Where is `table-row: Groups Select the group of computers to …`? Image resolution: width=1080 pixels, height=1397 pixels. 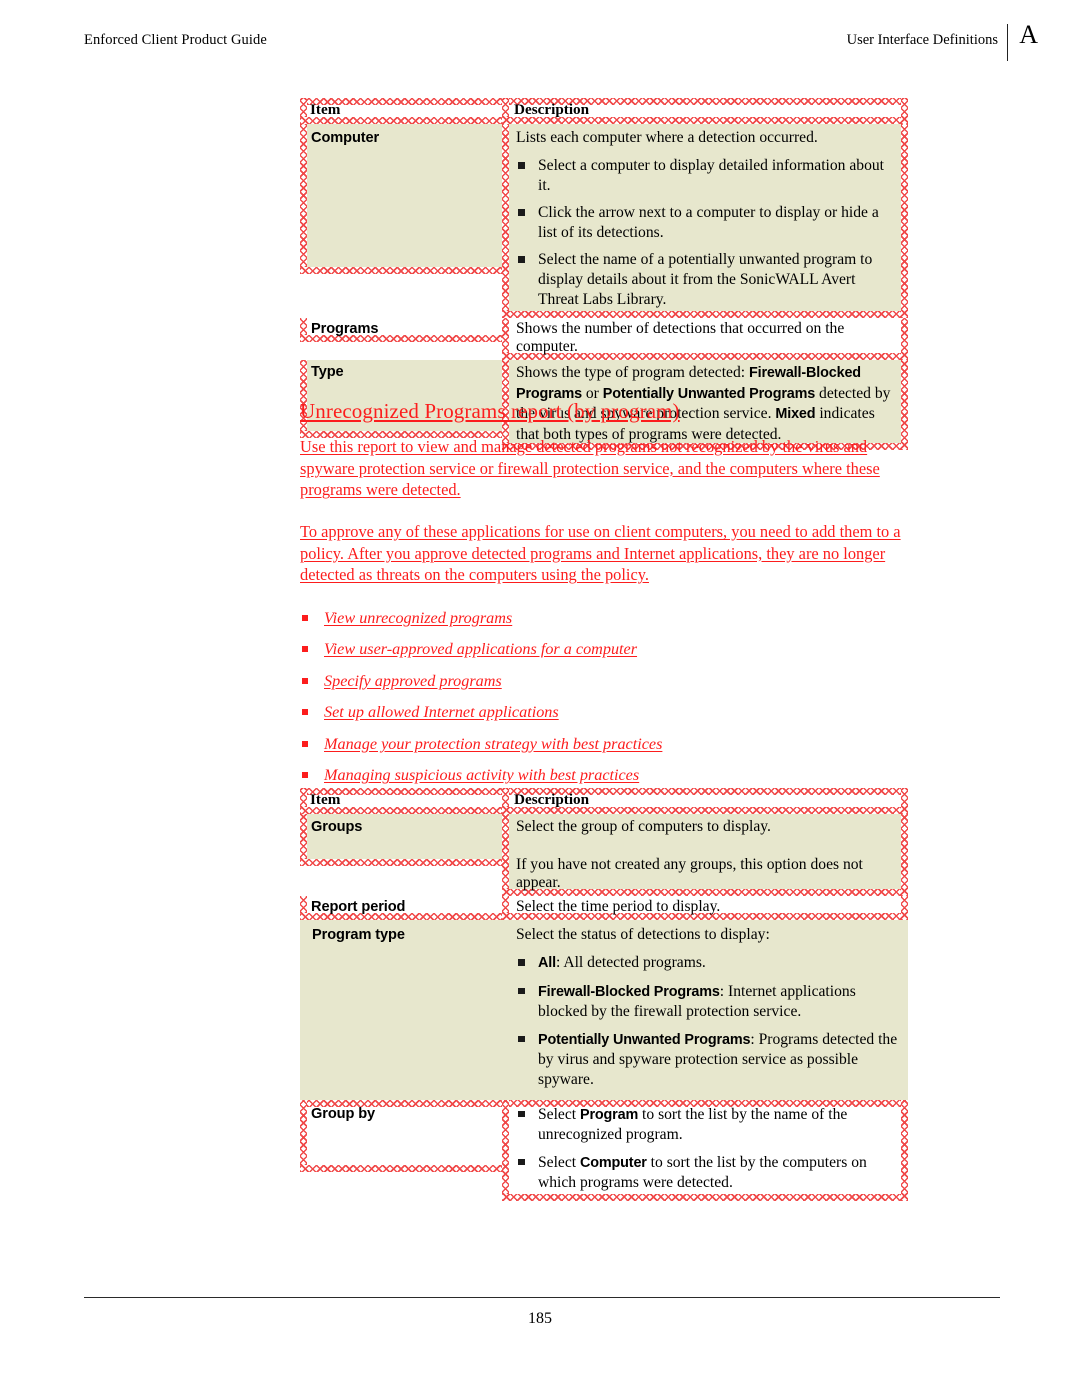 table-row: Groups Select the group of computers to … is located at coordinates (604, 855).